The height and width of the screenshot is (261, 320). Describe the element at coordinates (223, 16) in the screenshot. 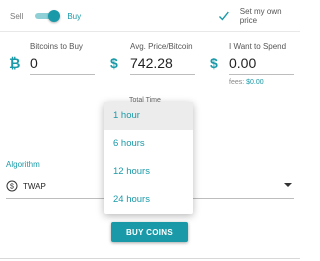

I see `check-icon` at that location.